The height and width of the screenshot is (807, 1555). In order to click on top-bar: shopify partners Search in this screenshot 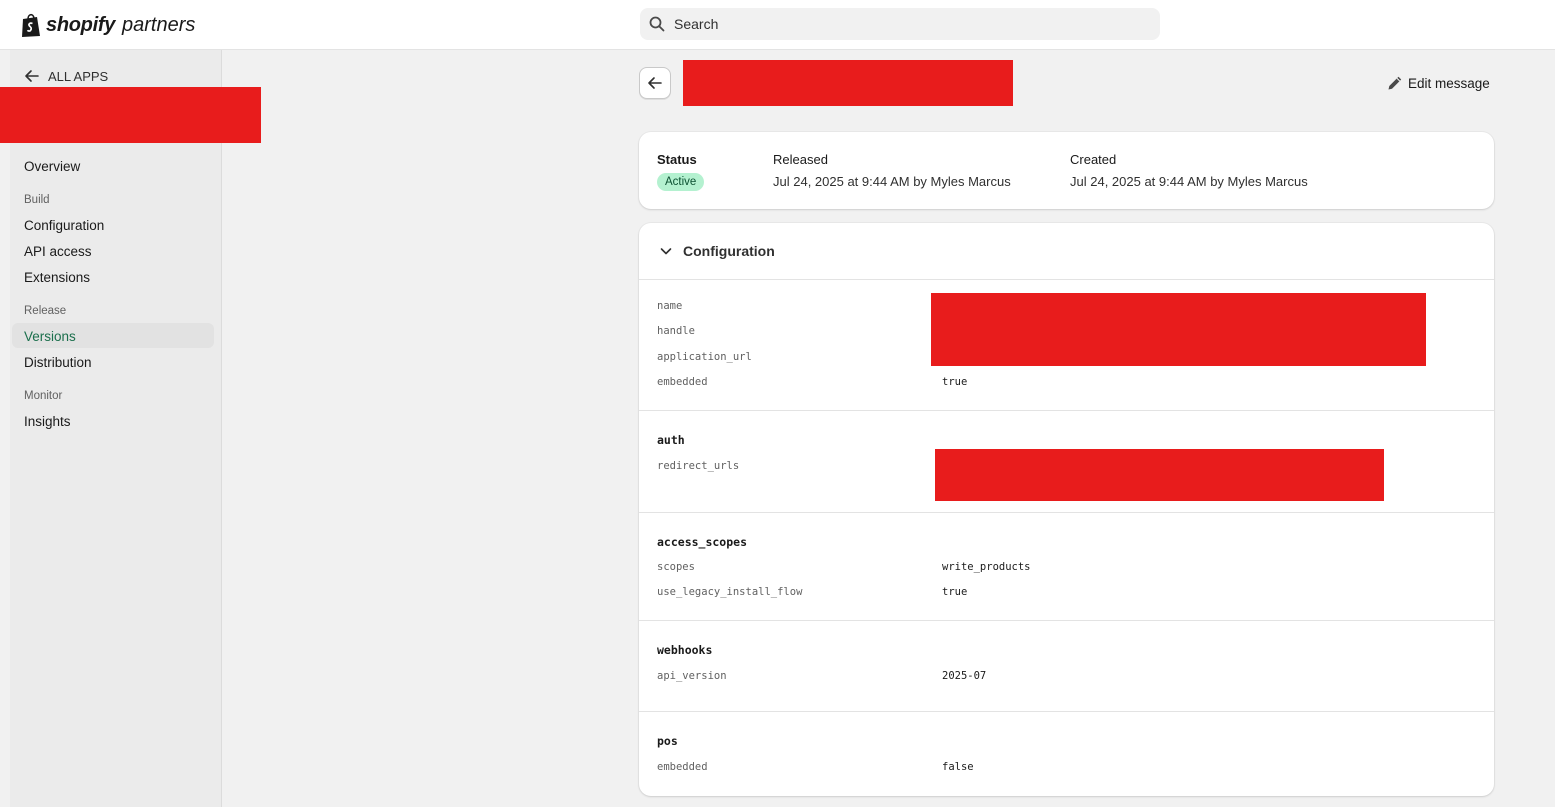, I will do `click(777, 25)`.